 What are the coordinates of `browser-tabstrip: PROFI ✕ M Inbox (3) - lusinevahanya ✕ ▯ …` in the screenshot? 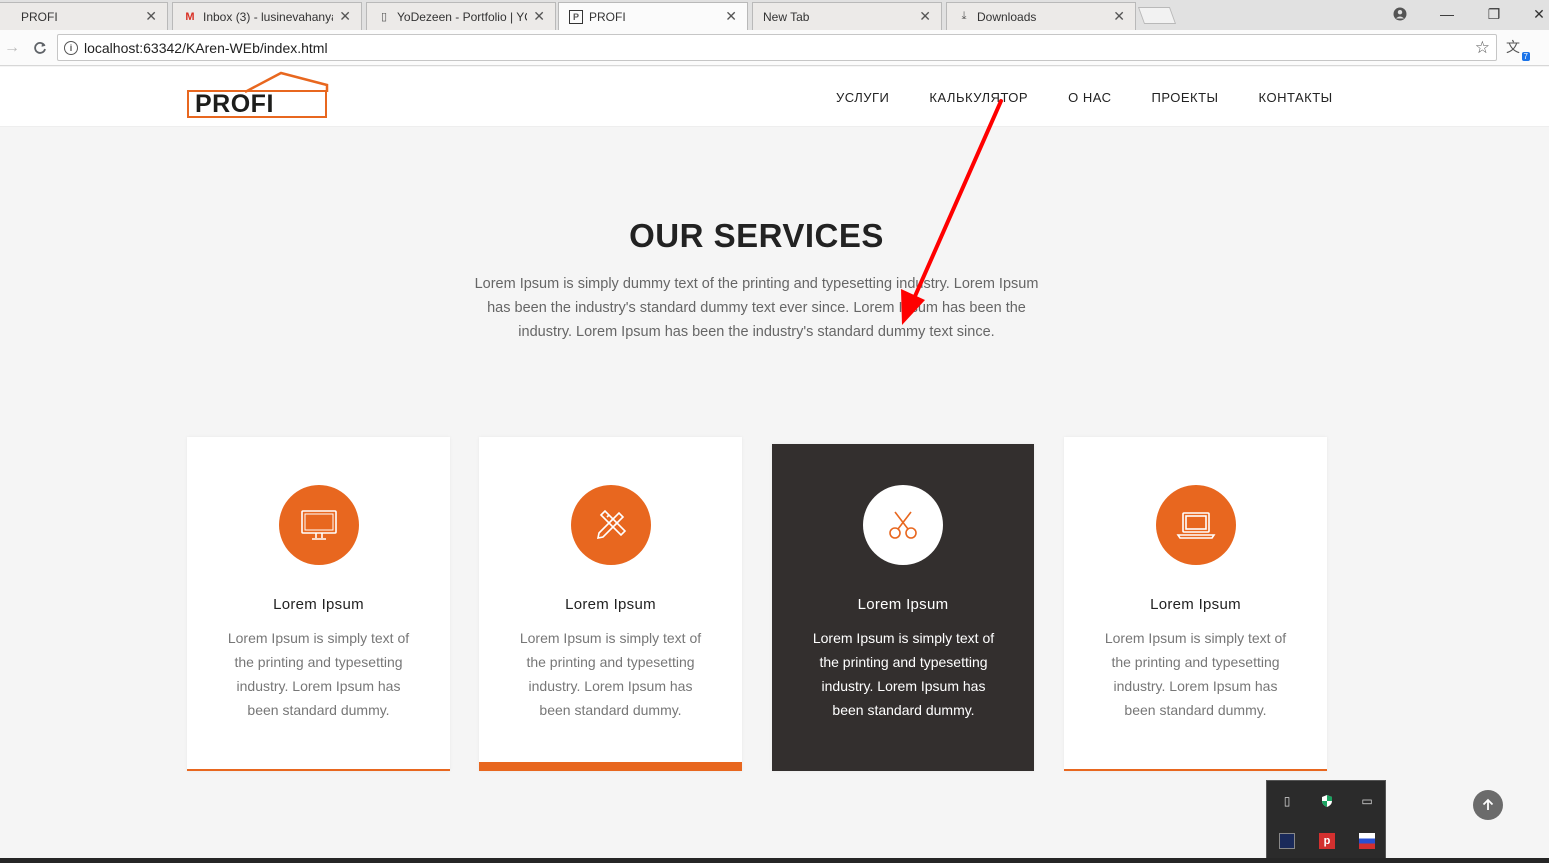 It's located at (774, 15).